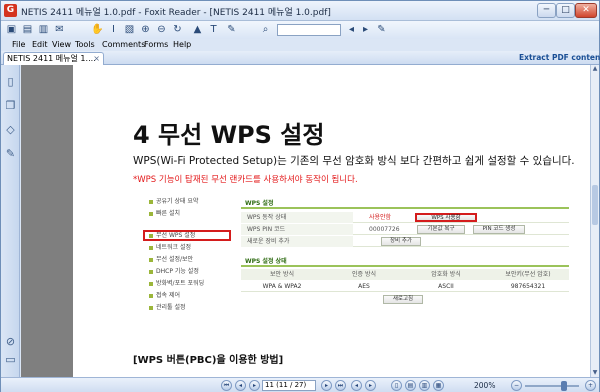  Describe the element at coordinates (326, 385) in the screenshot. I see `next-page-icon: ▸` at that location.